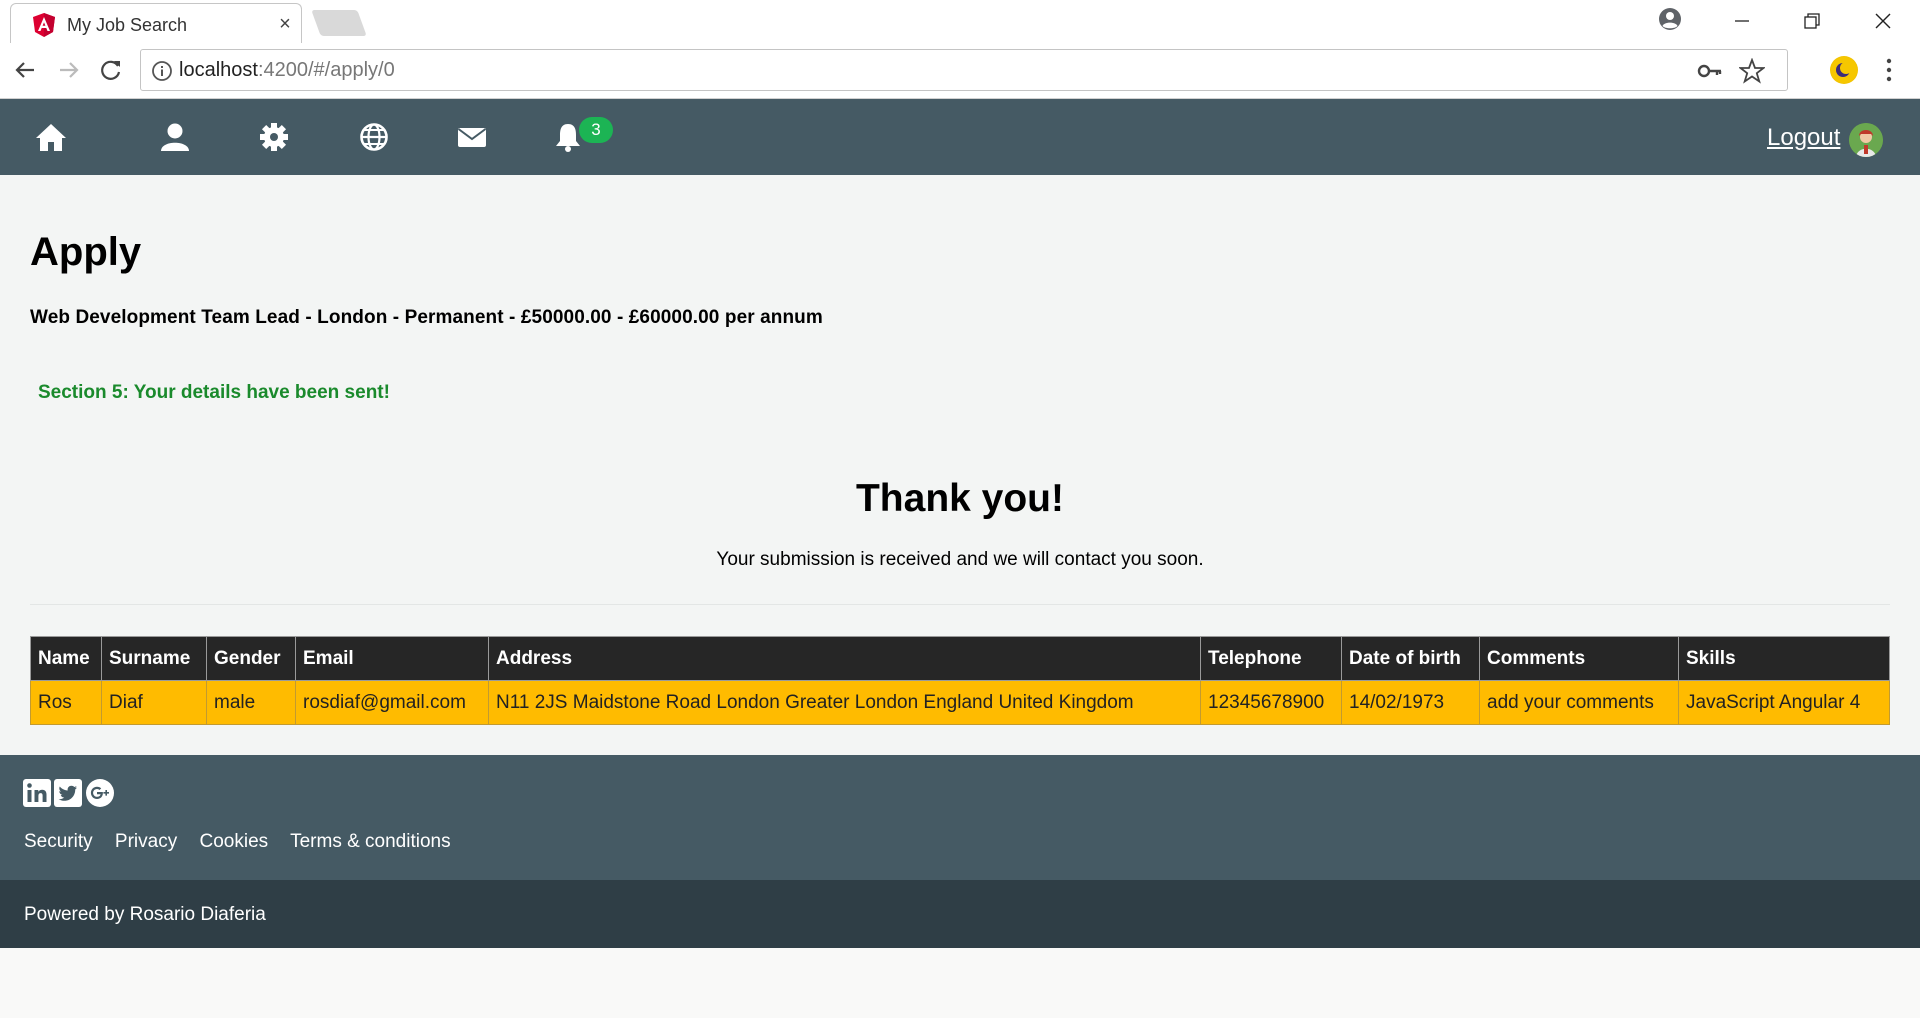 The height and width of the screenshot is (1018, 1920). What do you see at coordinates (960, 983) in the screenshot?
I see `page-bottom` at bounding box center [960, 983].